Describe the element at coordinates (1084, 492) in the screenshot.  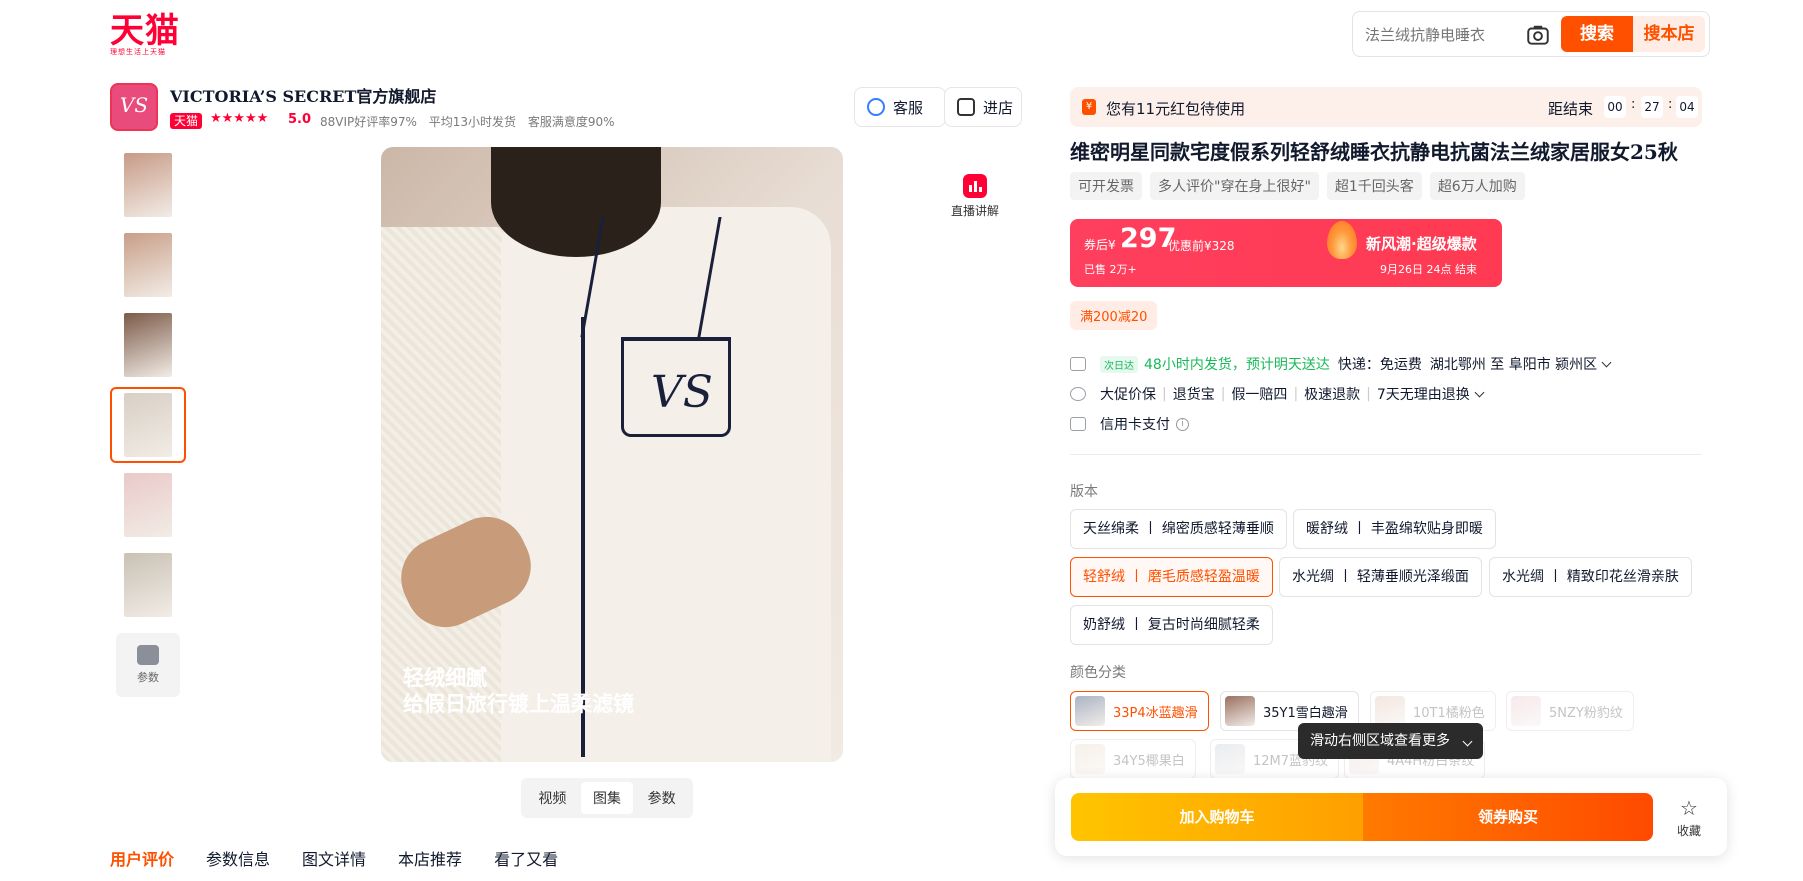
I see `version-label: 版本` at that location.